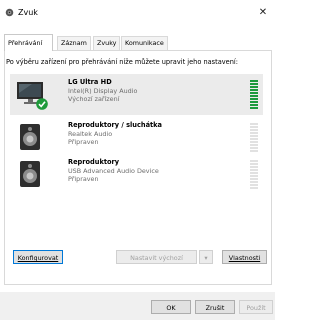 This screenshot has height=320, width=320. Describe the element at coordinates (28, 42) in the screenshot. I see `tab-playback: Přehrávání` at that location.